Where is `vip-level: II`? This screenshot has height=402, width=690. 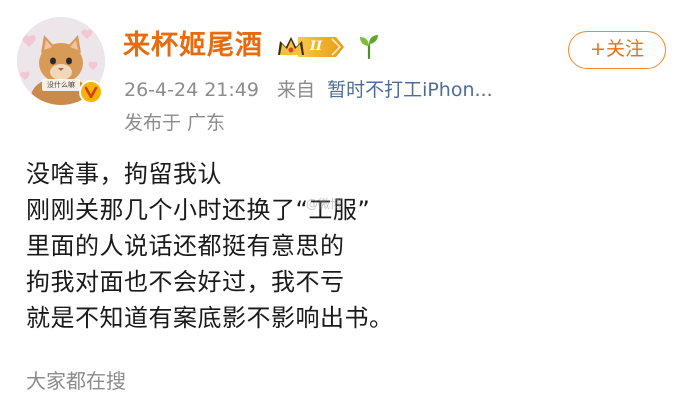 vip-level: II is located at coordinates (316, 46).